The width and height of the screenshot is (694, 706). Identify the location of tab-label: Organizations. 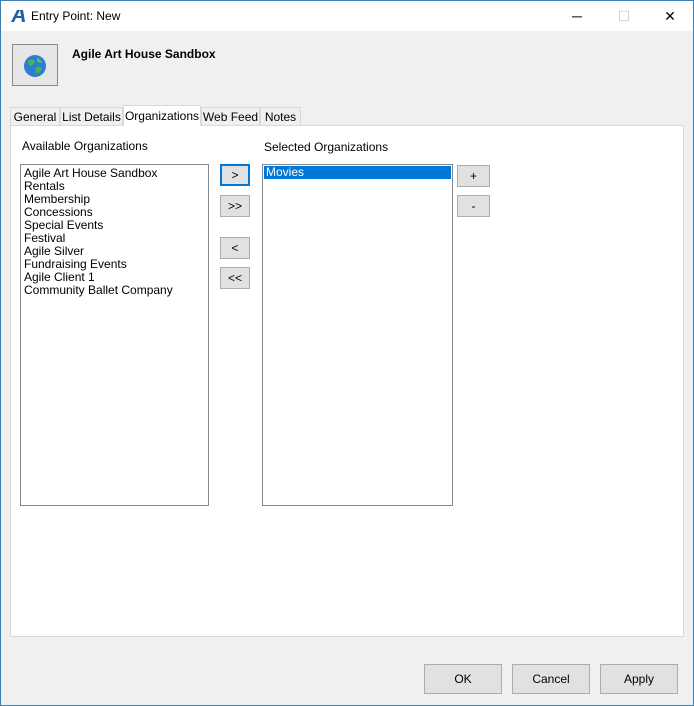
(162, 116).